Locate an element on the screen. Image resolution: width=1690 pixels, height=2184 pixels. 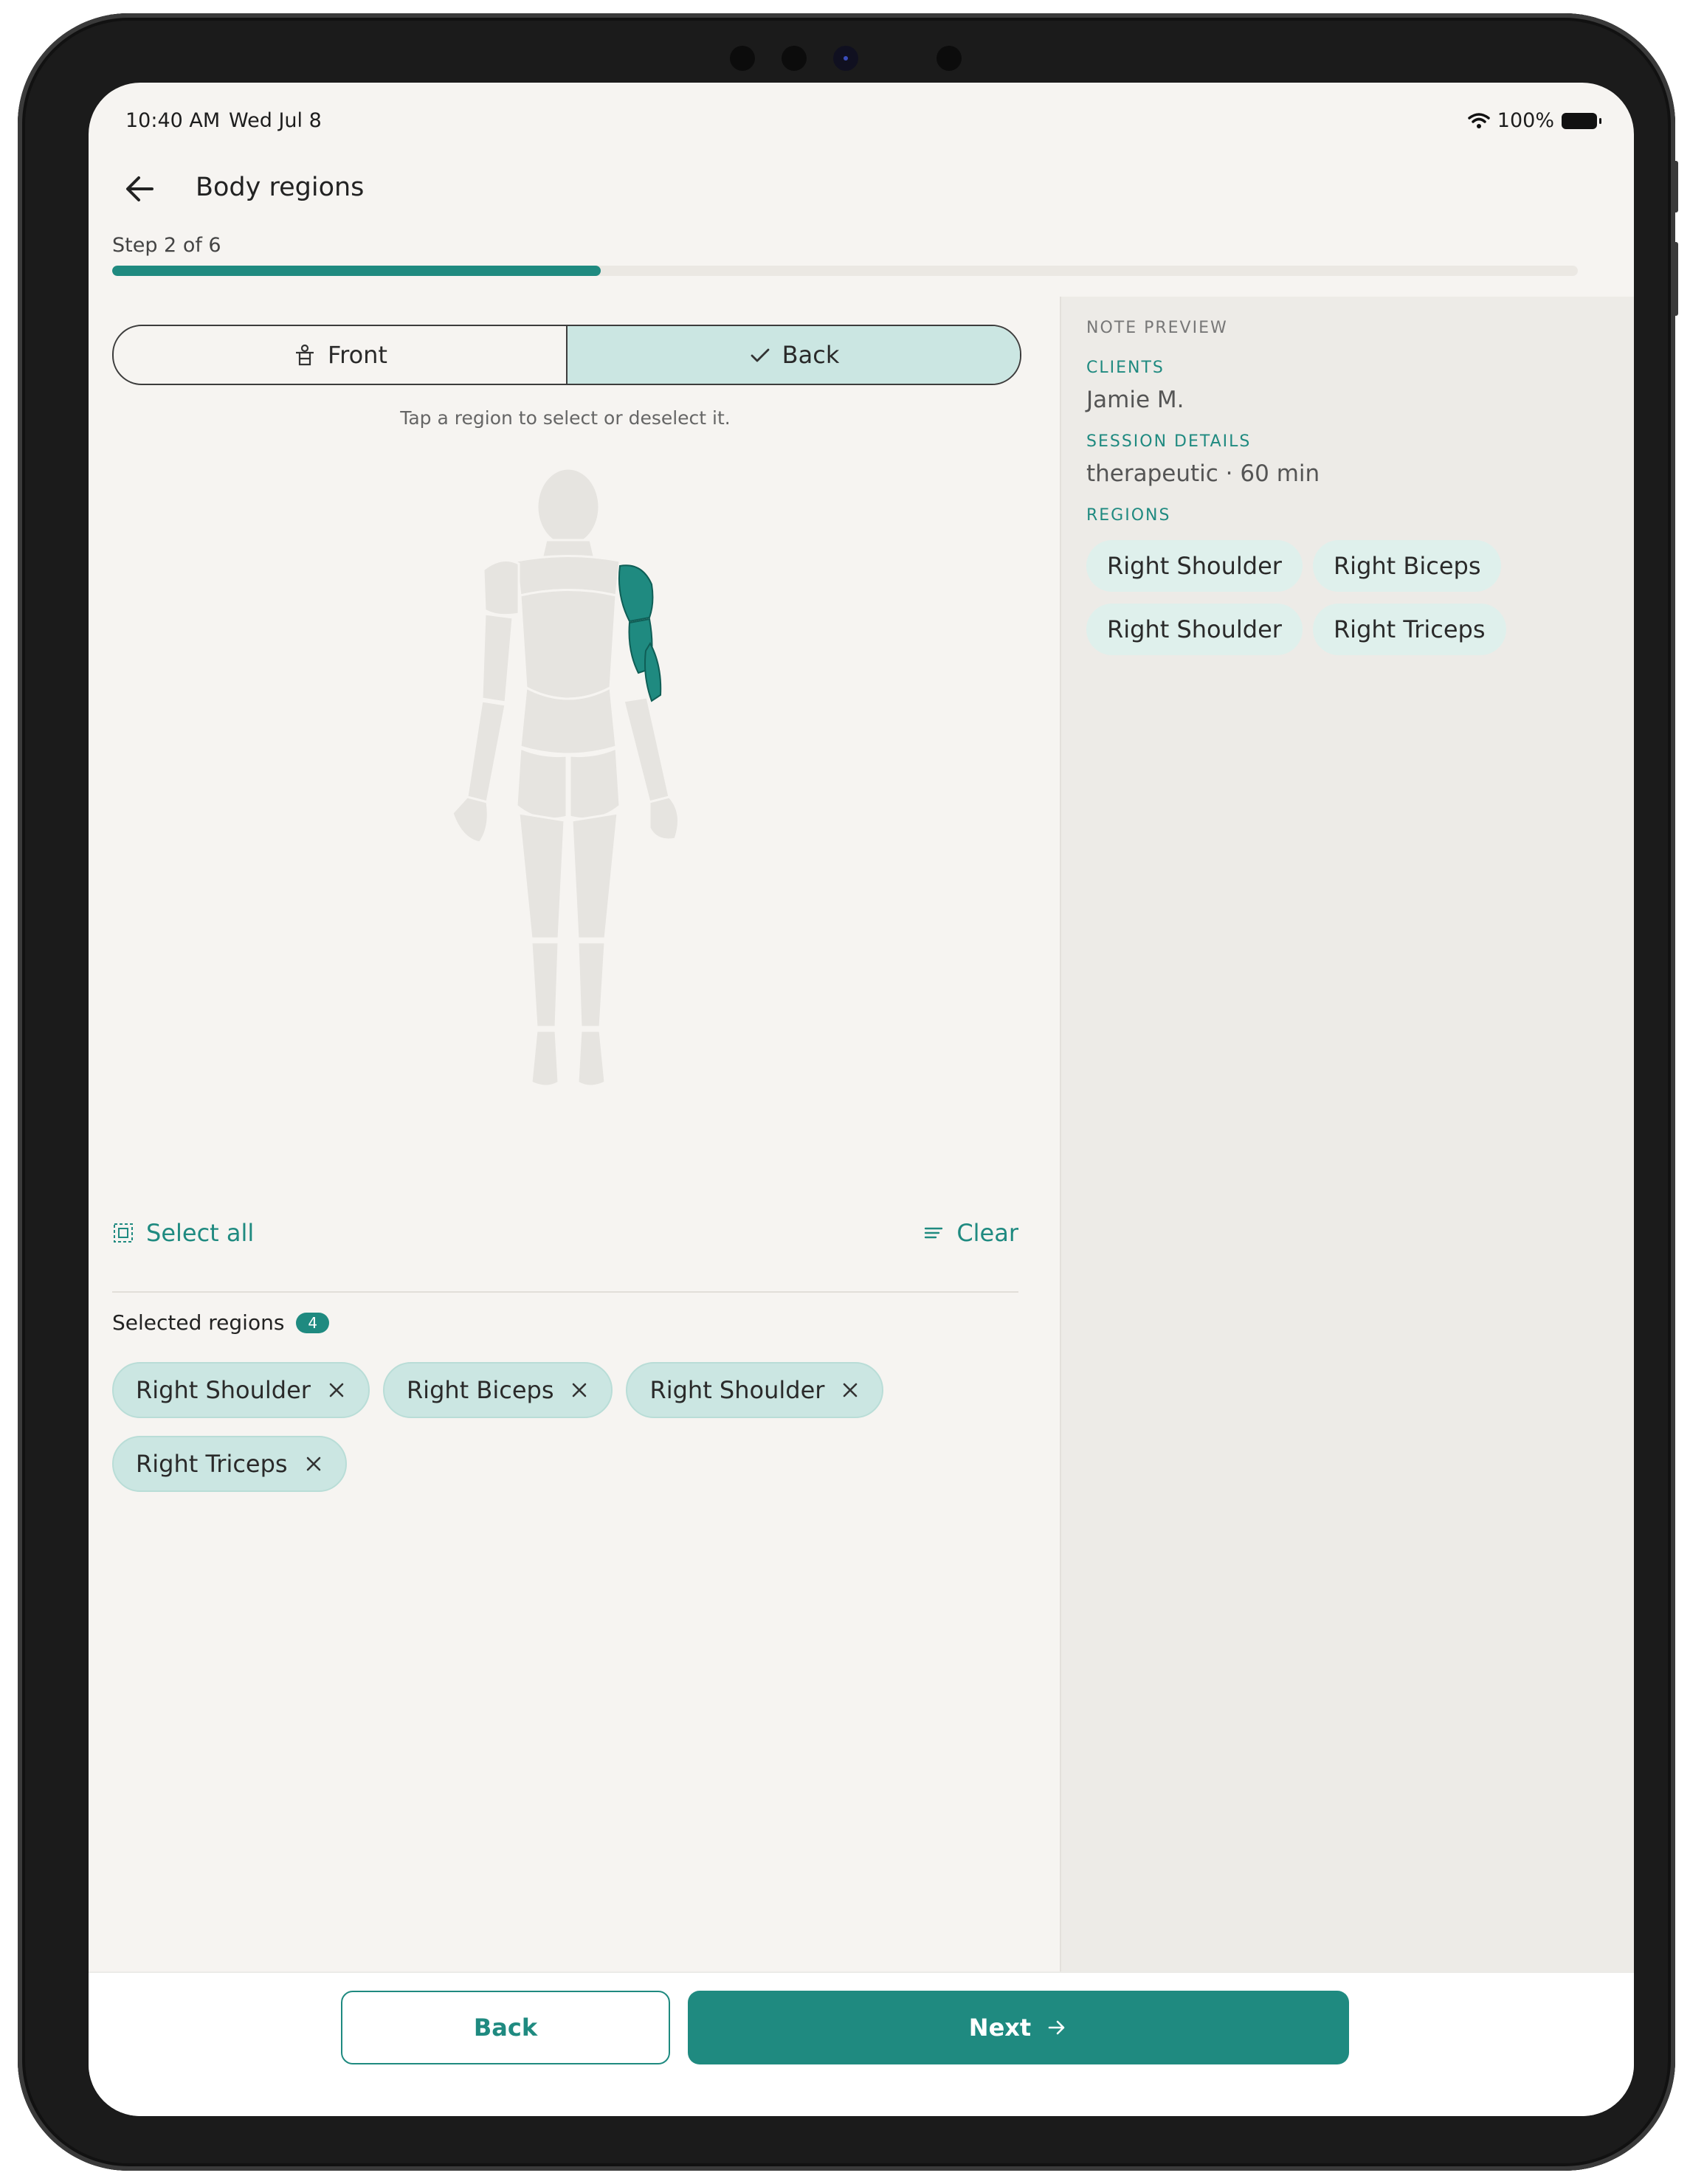
selected-regions-title: Selected regions is located at coordinates (199, 1322).